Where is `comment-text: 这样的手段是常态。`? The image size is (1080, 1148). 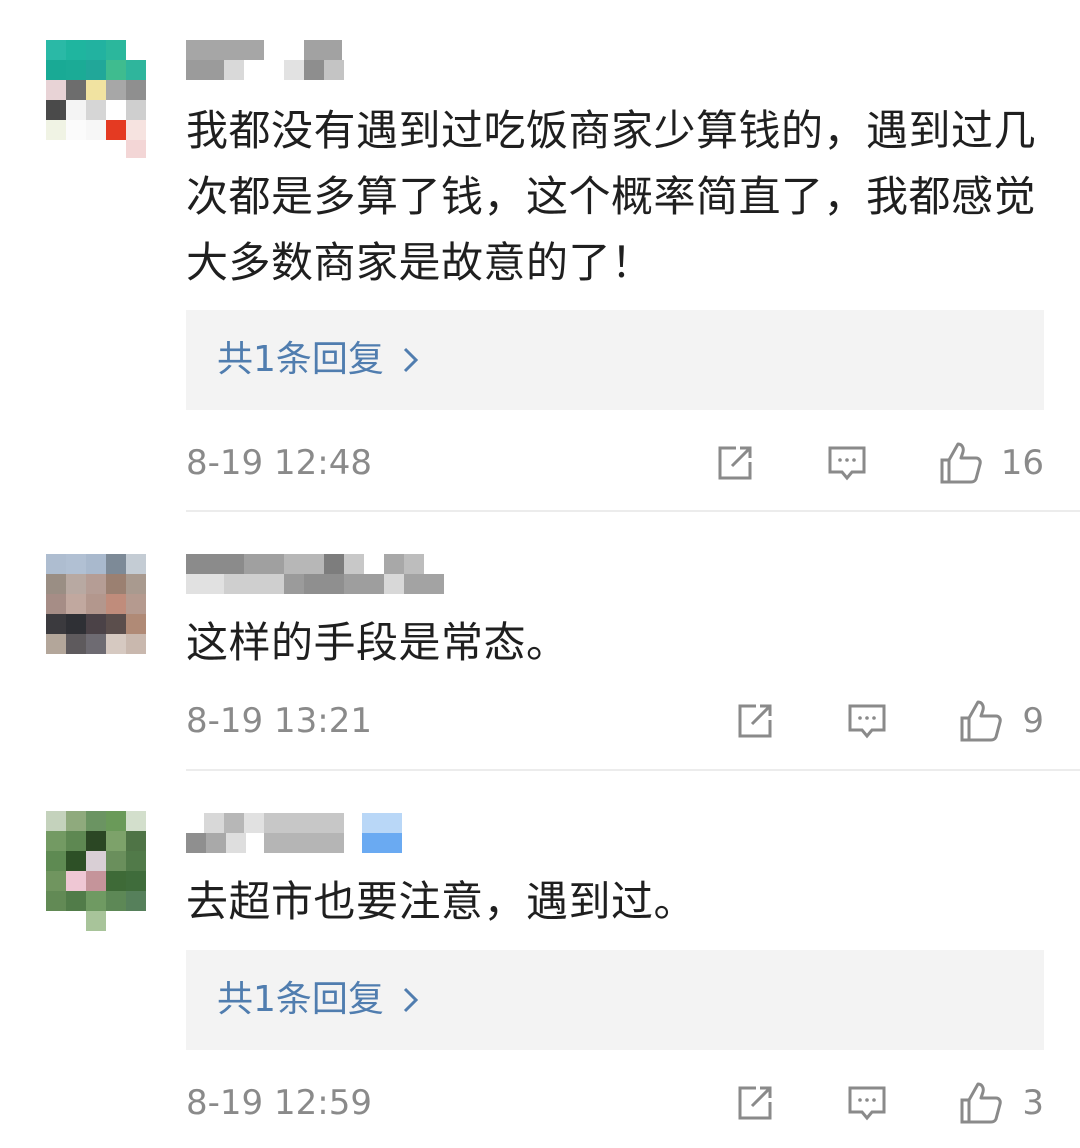 comment-text: 这样的手段是常态。 is located at coordinates (377, 642).